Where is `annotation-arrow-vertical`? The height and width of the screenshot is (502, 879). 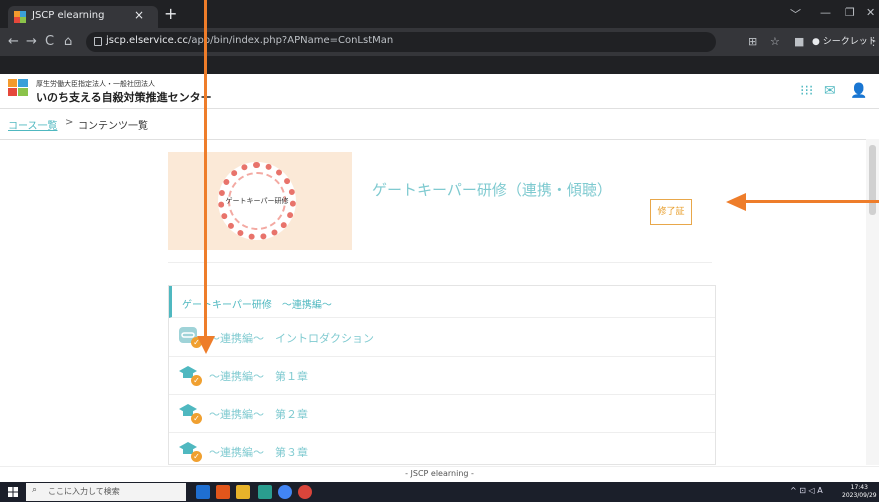 annotation-arrow-vertical is located at coordinates (205, 170).